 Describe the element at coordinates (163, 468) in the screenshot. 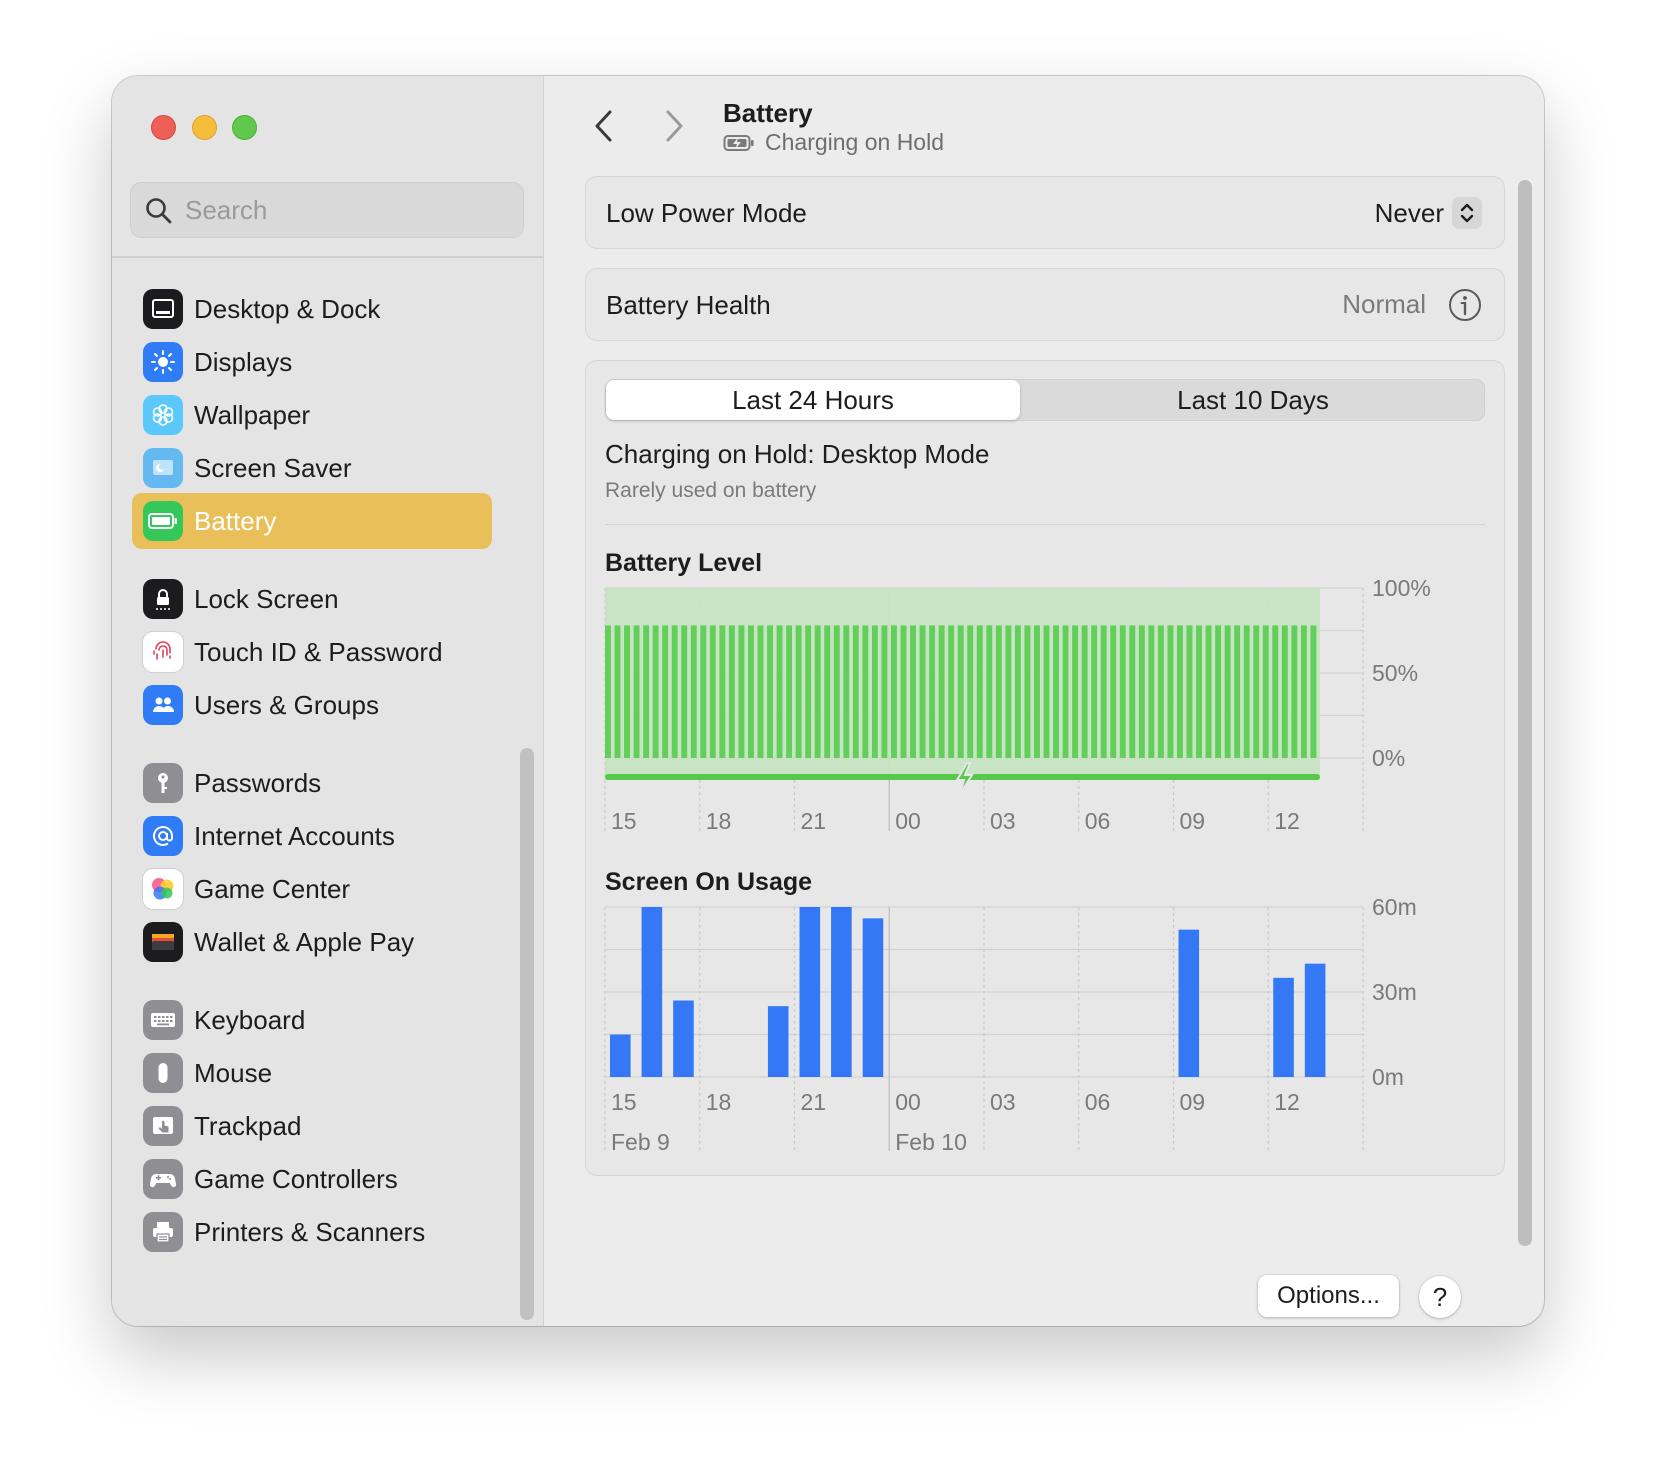

I see `screen-saver-icon` at that location.